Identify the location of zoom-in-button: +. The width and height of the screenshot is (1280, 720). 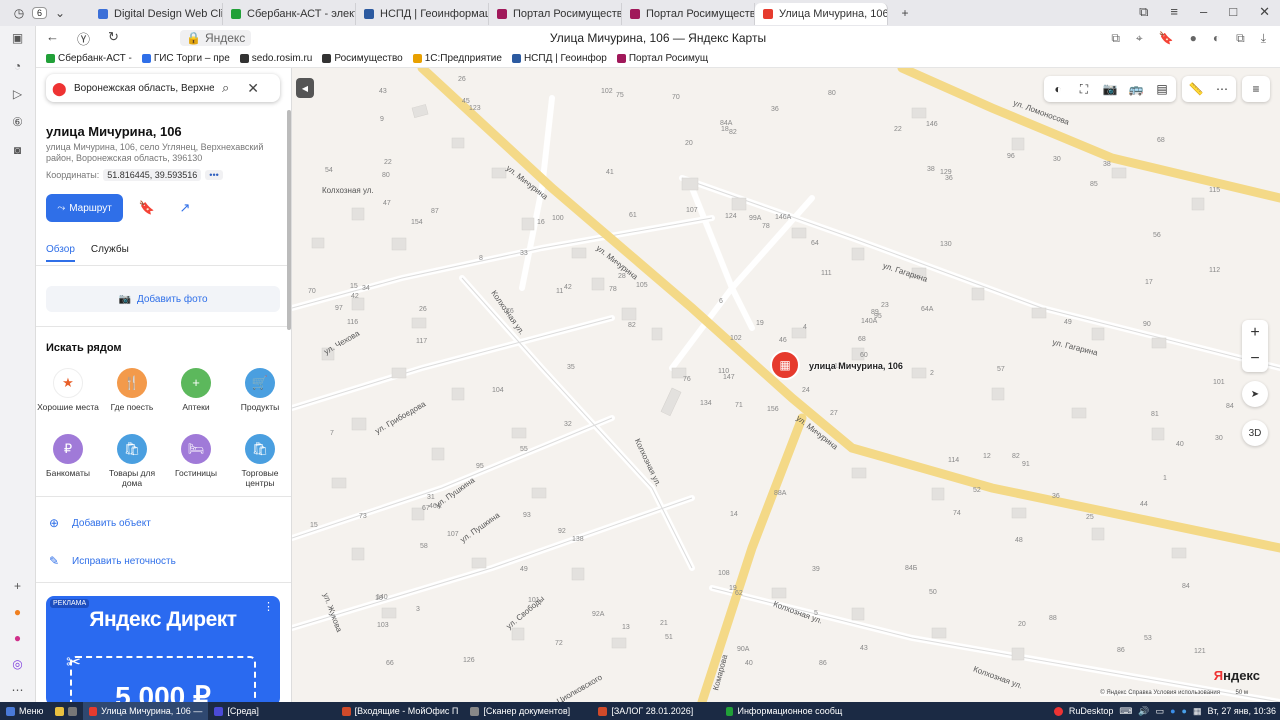
(1255, 333).